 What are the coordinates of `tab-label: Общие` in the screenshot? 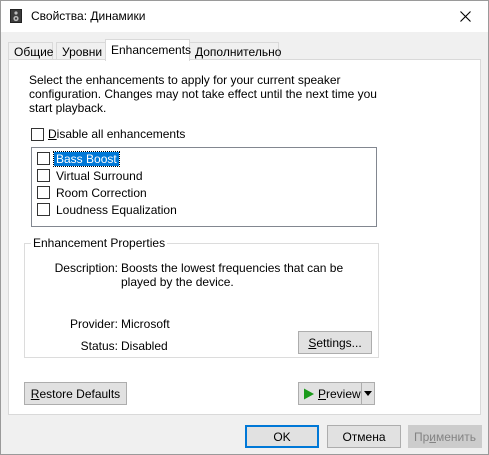 It's located at (34, 52).